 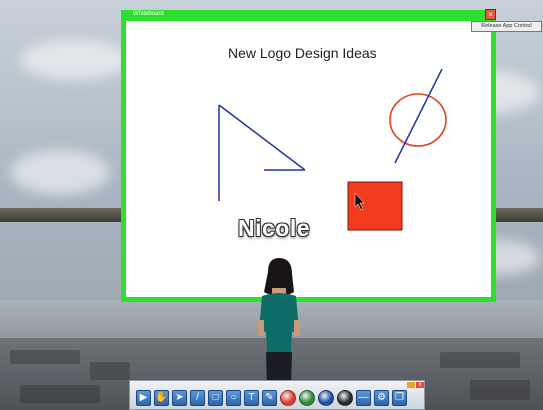 I want to click on line-icon: /, so click(x=197, y=398).